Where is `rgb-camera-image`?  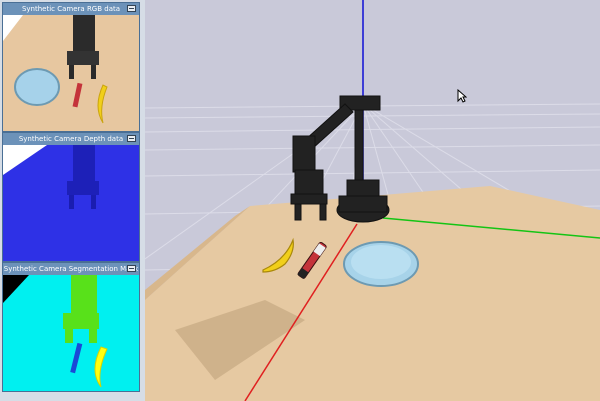
rgb-camera-image is located at coordinates (71, 73).